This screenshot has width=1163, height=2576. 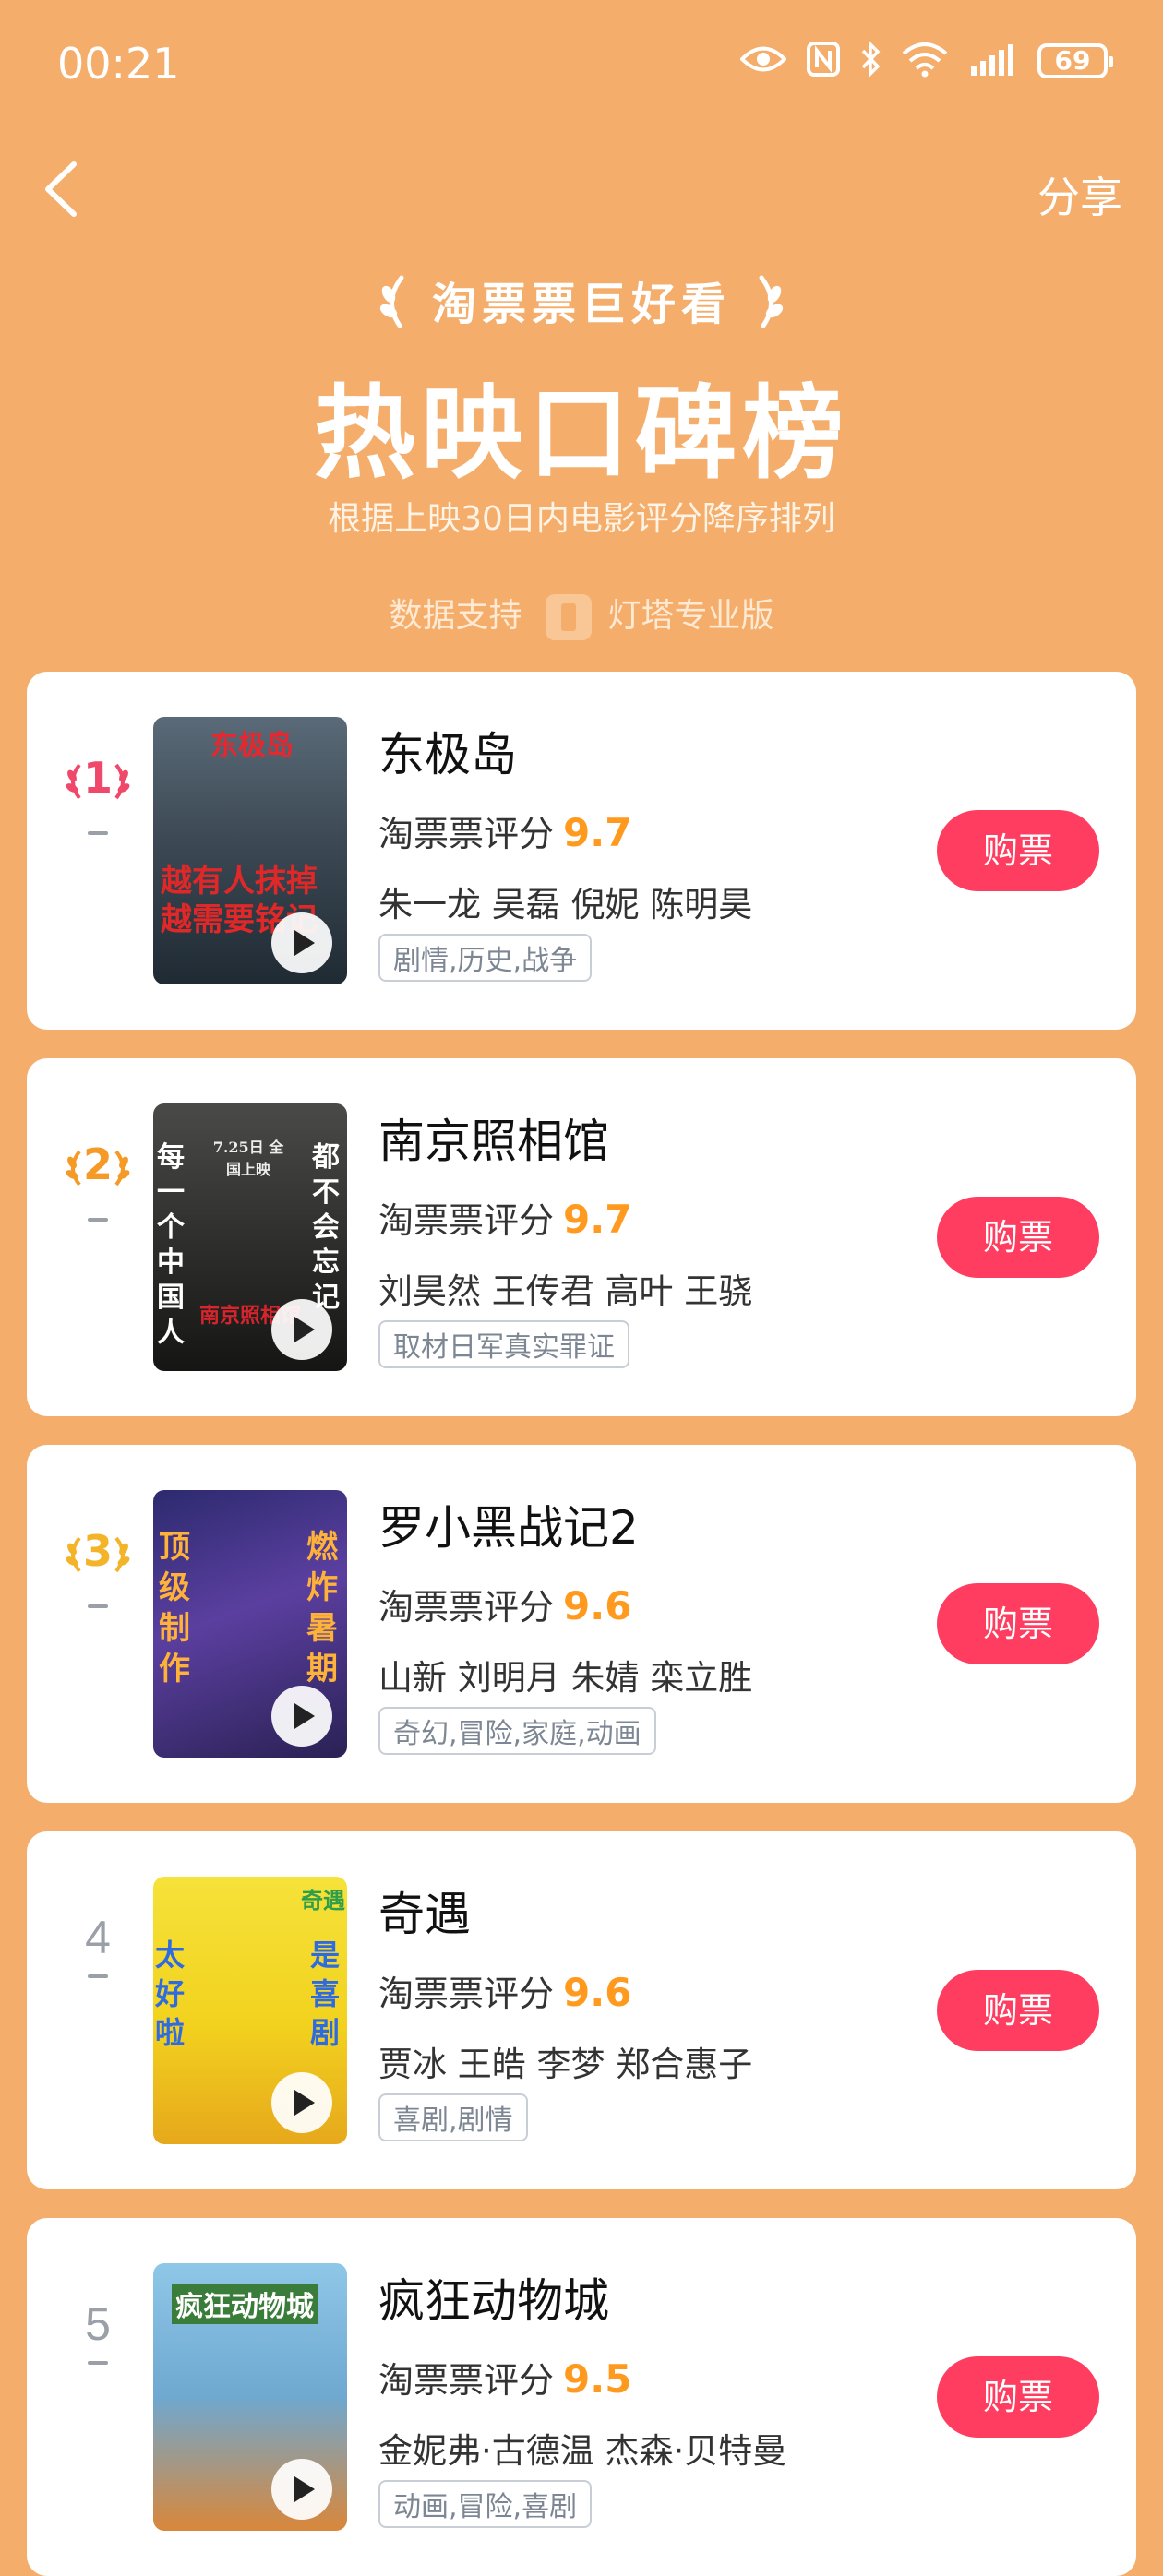 I want to click on movie-title: 南京照相馆, so click(x=494, y=1137).